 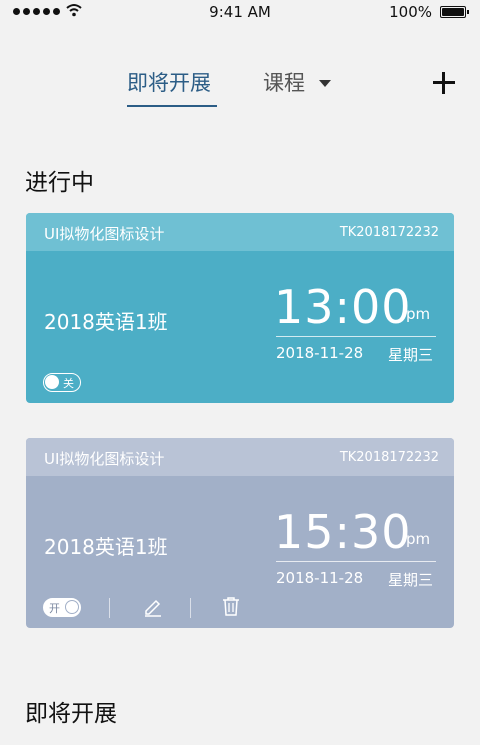 I want to click on section-title-upcoming: 即将开展, so click(x=71, y=714).